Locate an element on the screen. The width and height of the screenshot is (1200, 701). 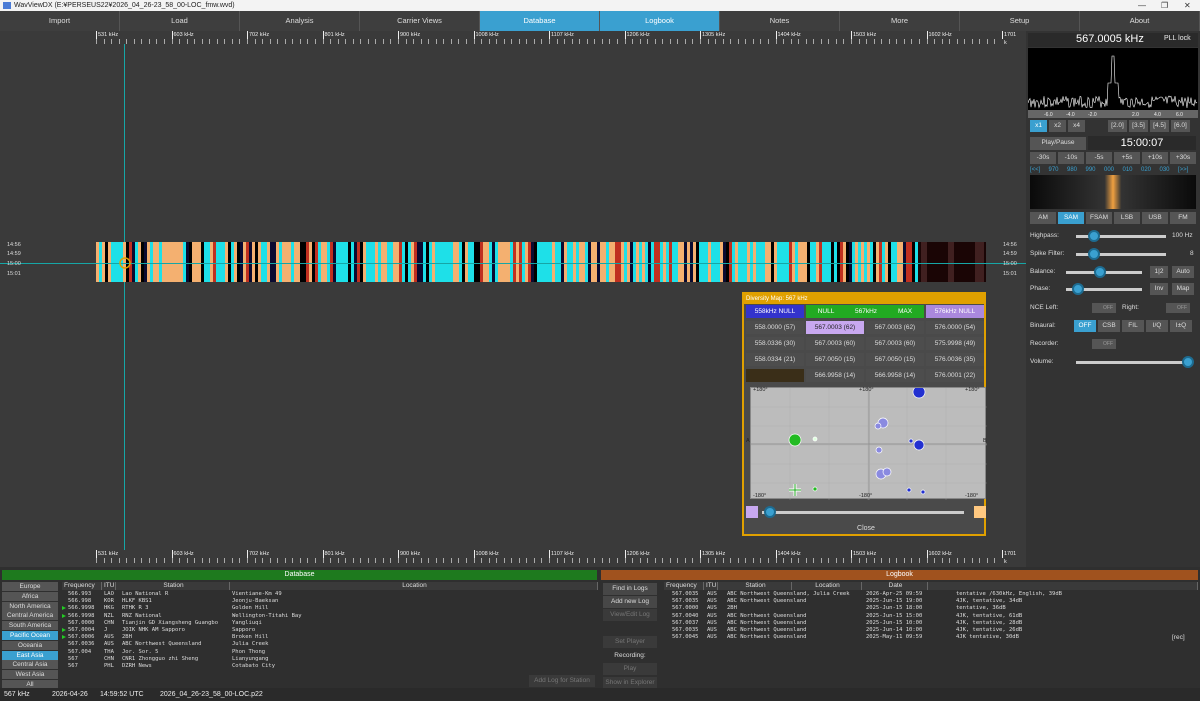
binaural-button: FIL is located at coordinates (1133, 326).